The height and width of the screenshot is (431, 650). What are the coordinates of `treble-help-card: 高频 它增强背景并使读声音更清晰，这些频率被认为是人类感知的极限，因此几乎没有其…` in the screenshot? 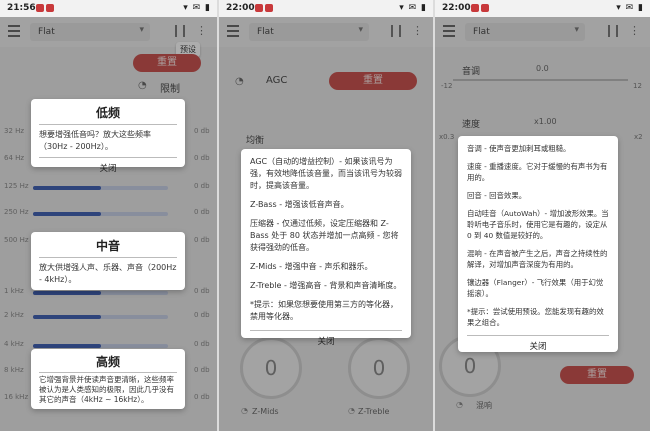 It's located at (108, 379).